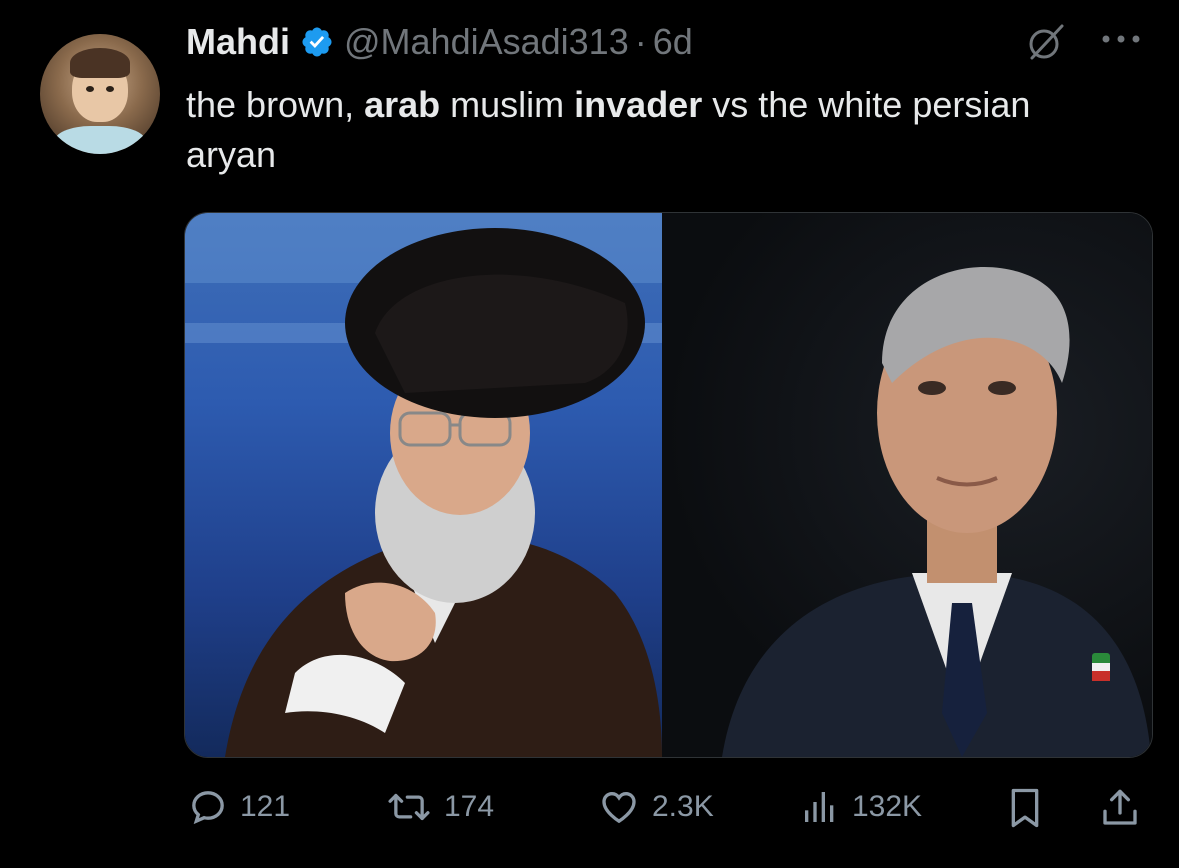 The width and height of the screenshot is (1179, 868). What do you see at coordinates (238, 42) in the screenshot?
I see `author-name: Mahdi` at bounding box center [238, 42].